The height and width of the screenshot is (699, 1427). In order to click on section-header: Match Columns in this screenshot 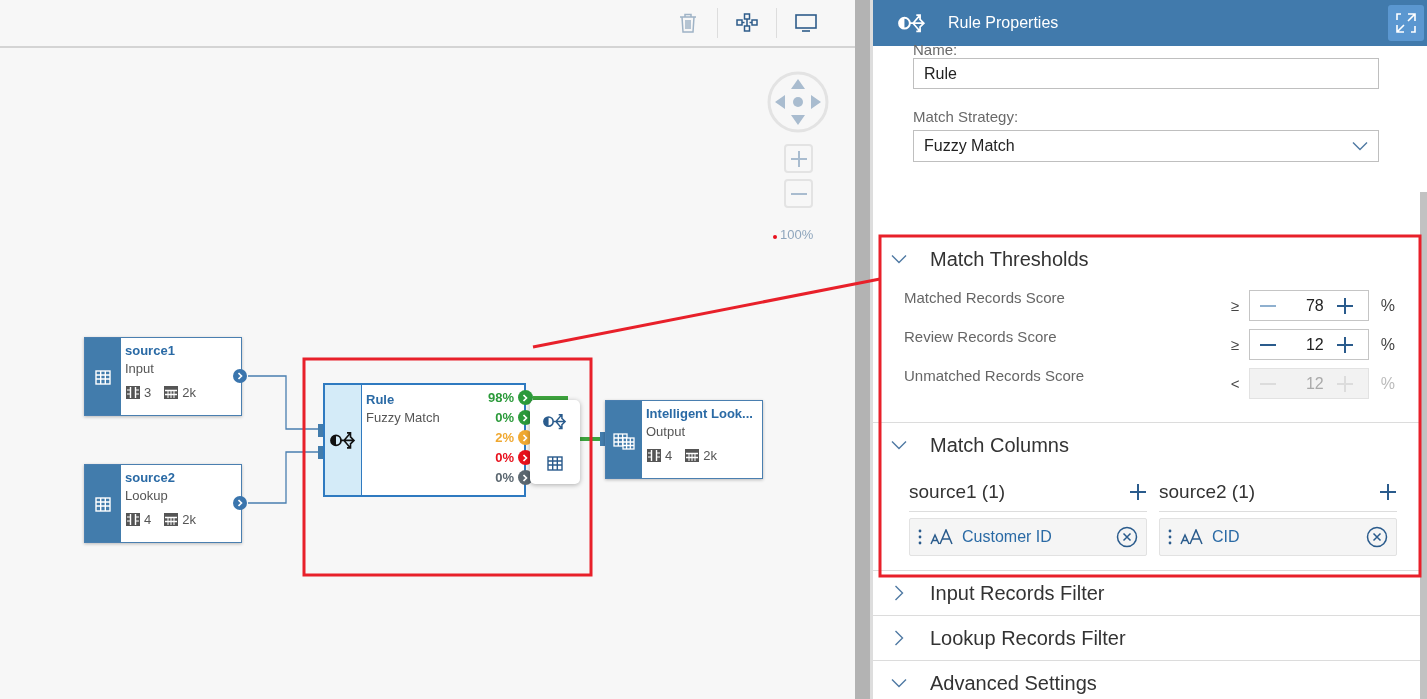, I will do `click(1147, 445)`.